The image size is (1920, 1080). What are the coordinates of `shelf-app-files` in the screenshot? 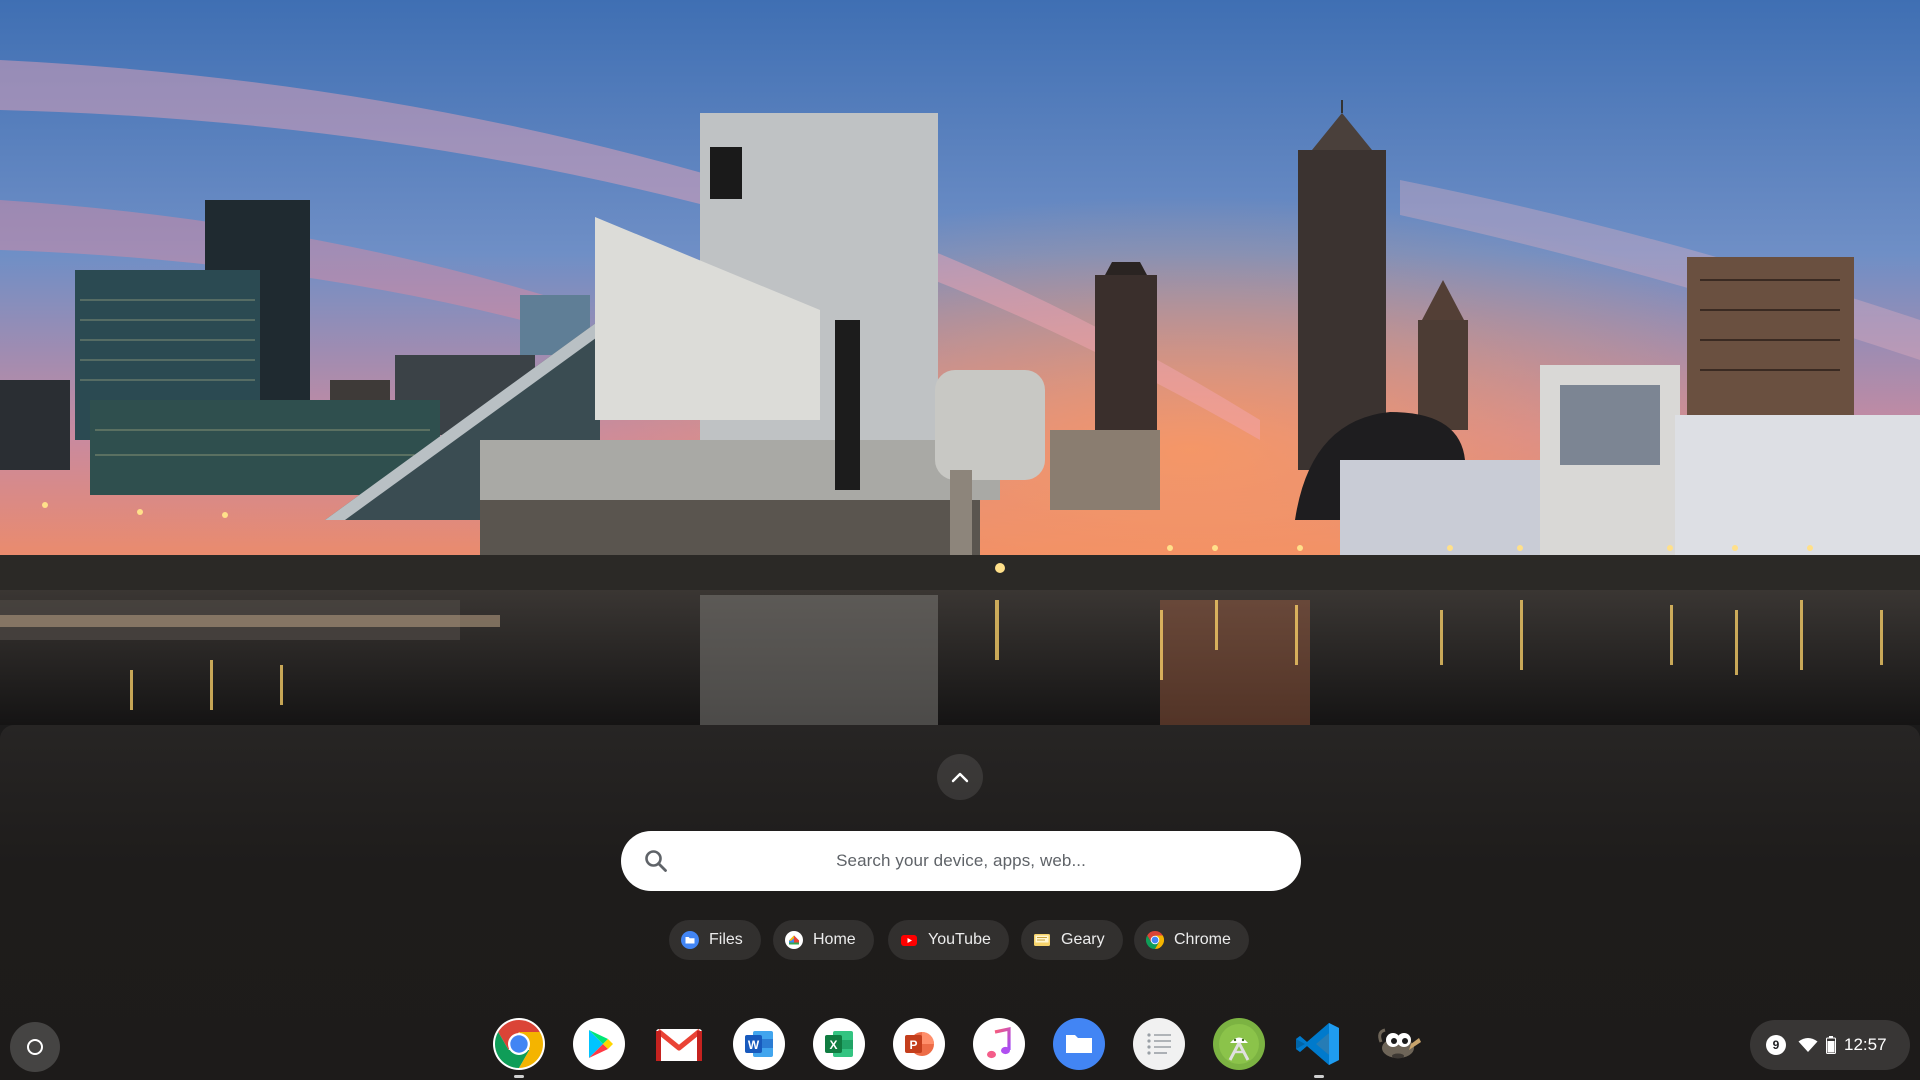 It's located at (1079, 1044).